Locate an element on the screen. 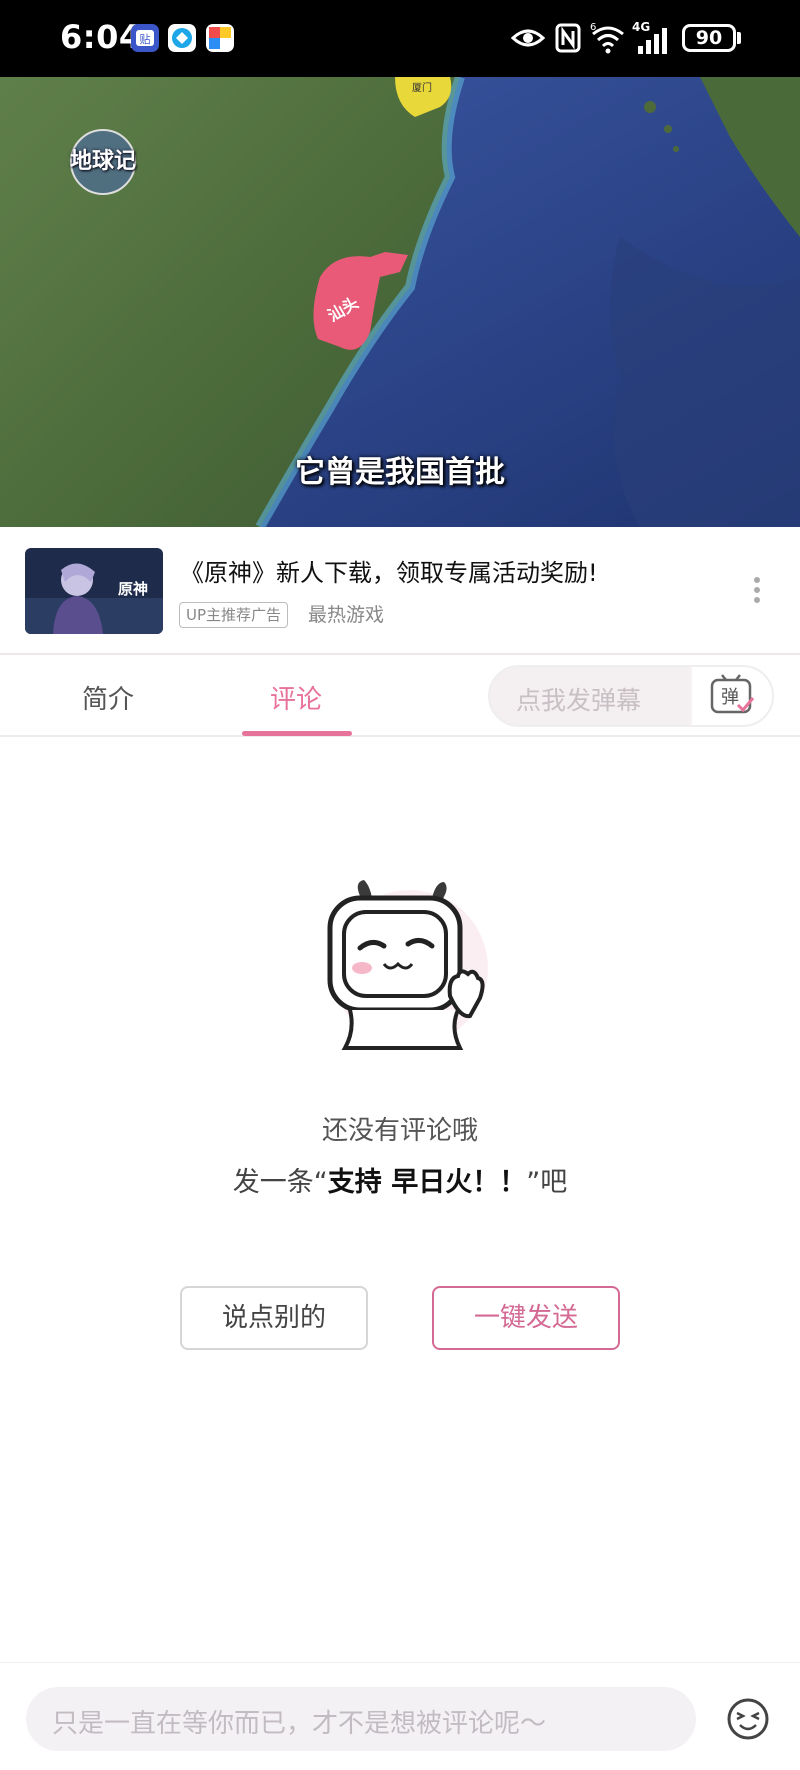  danmaku-tv-icon: 弹 is located at coordinates (732, 694).